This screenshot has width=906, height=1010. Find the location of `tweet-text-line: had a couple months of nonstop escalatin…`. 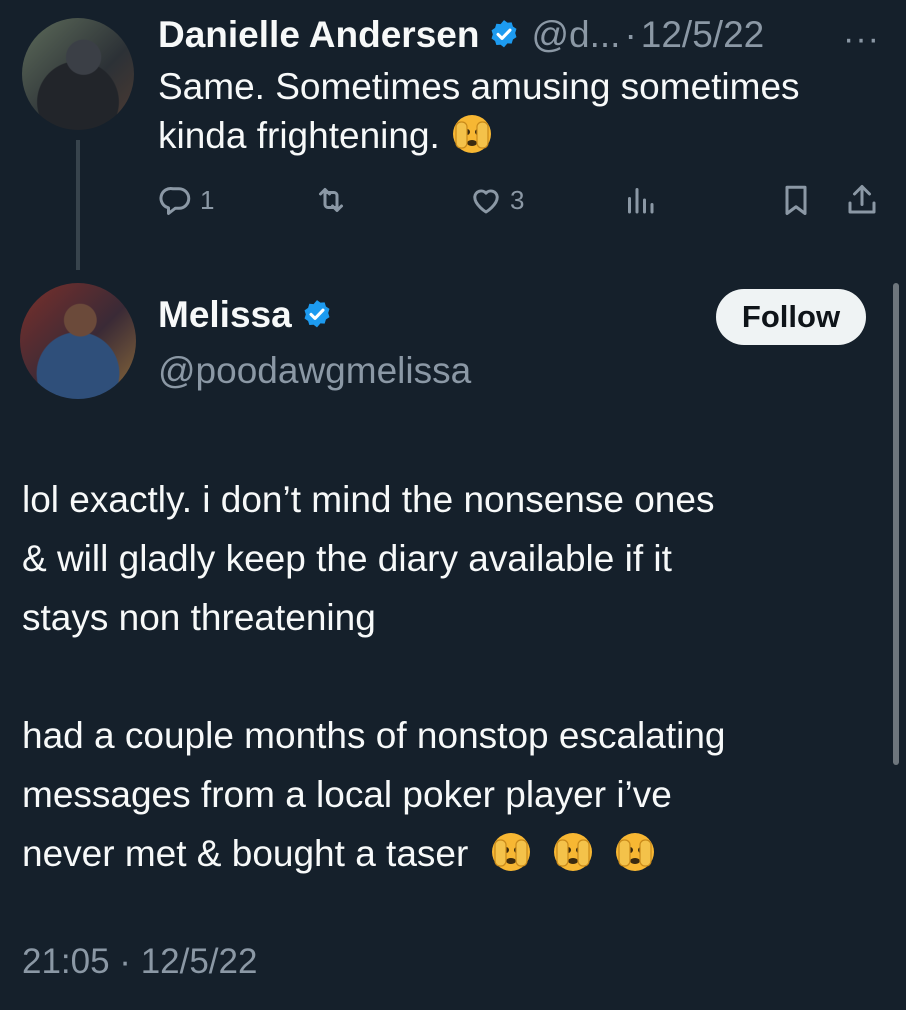

tweet-text-line: had a couple months of nonstop escalatin… is located at coordinates (374, 735).